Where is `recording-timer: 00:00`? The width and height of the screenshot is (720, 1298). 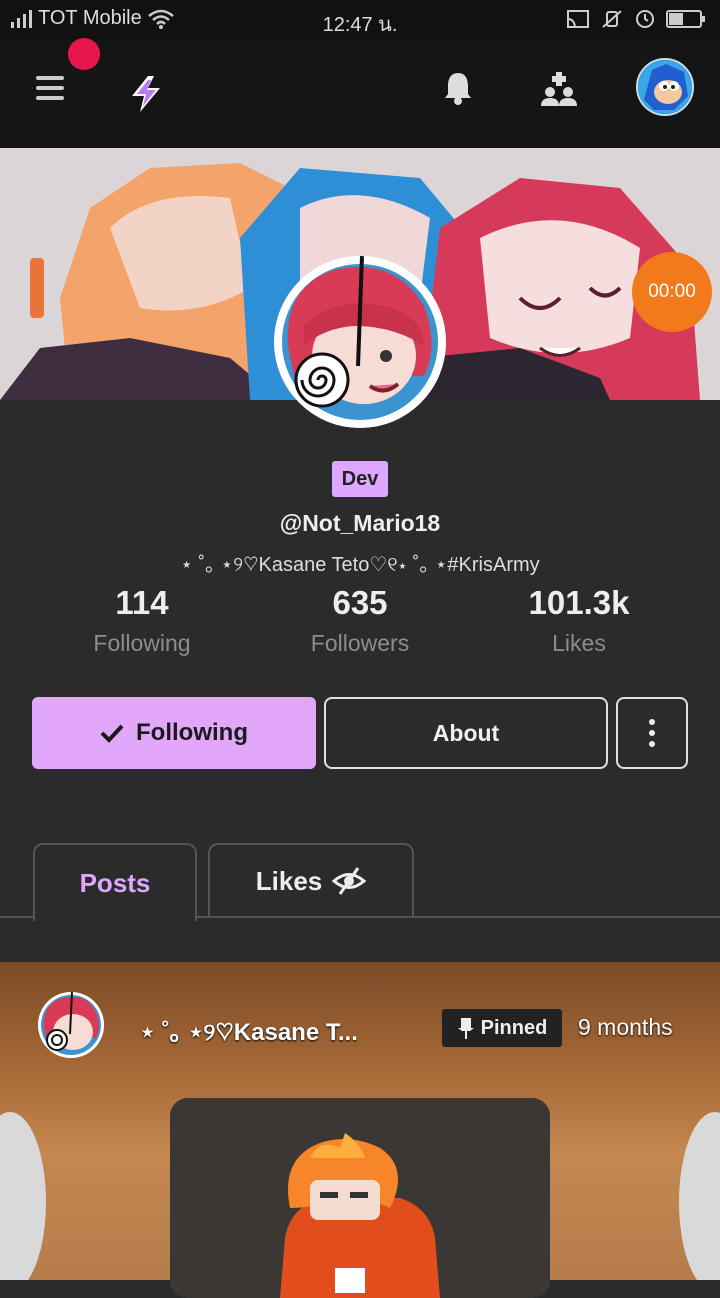
recording-timer: 00:00 is located at coordinates (672, 292).